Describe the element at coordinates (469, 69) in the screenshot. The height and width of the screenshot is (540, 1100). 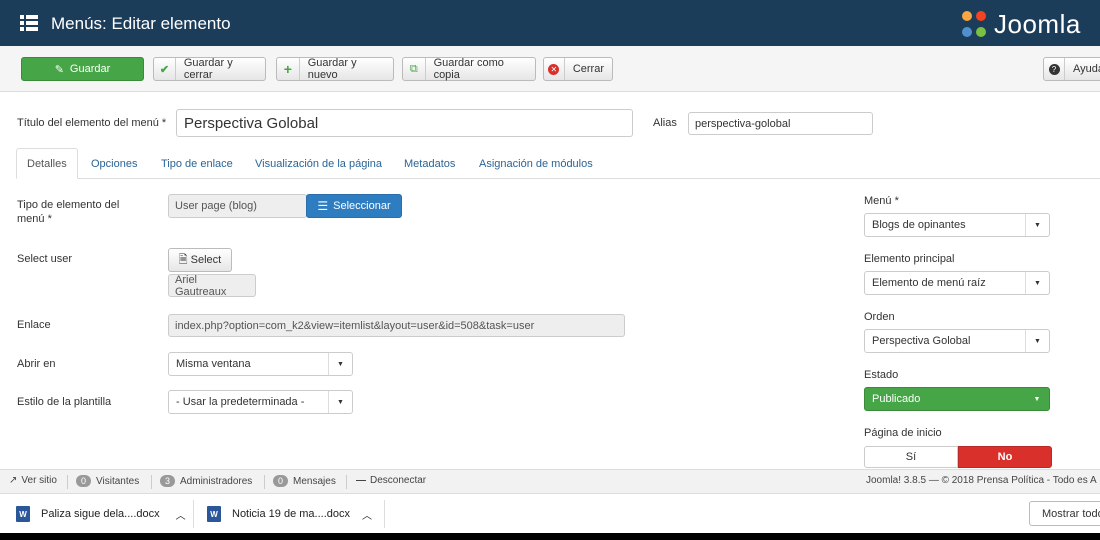
I see `save-copy-button: ⧉ Guardar como copia` at that location.